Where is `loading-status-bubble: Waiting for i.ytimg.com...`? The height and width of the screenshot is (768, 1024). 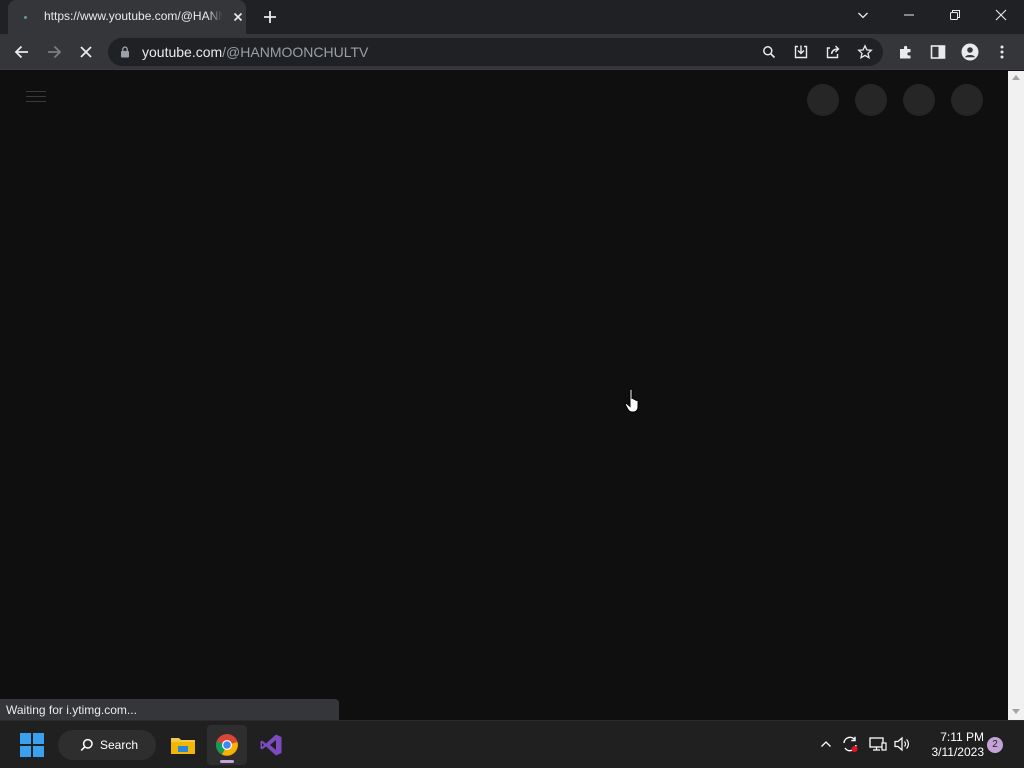 loading-status-bubble: Waiting for i.ytimg.com... is located at coordinates (169, 709).